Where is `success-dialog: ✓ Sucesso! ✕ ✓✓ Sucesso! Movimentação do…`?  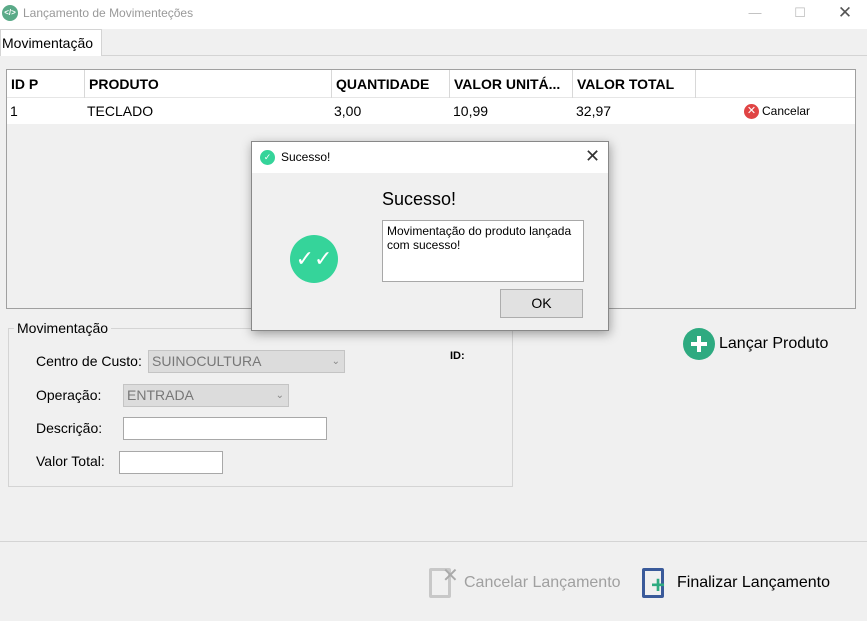
success-dialog: ✓ Sucesso! ✕ ✓✓ Sucesso! Movimentação do… is located at coordinates (430, 236).